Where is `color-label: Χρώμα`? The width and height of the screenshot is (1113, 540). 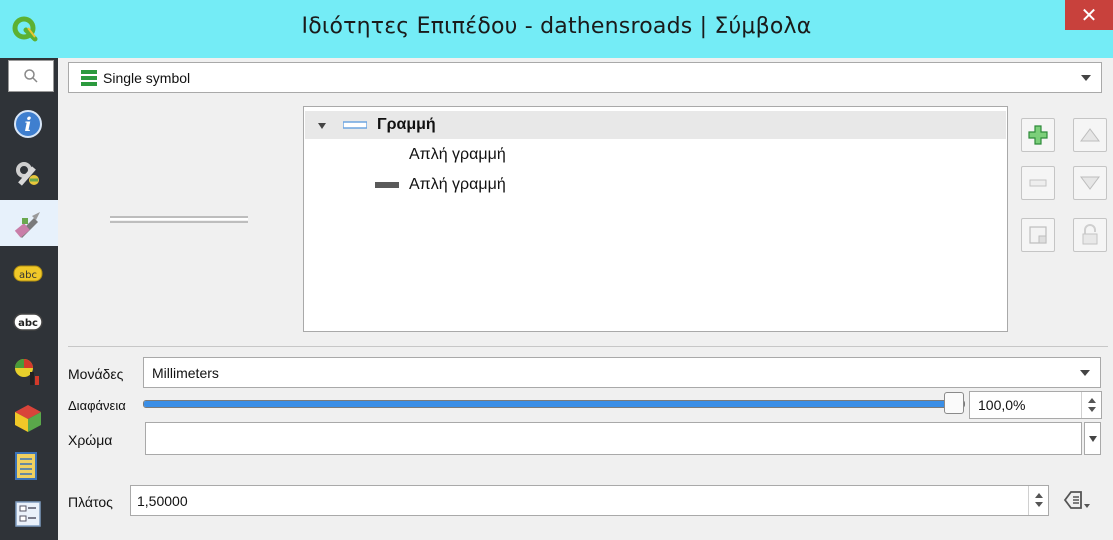 color-label: Χρώμα is located at coordinates (90, 440).